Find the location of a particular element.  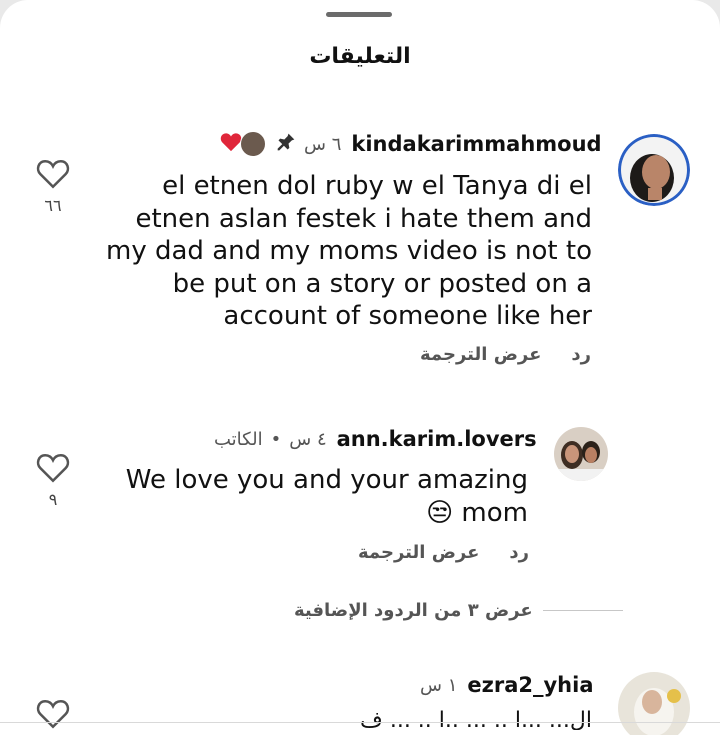

like-count: ٦٦ is located at coordinates (53, 205).